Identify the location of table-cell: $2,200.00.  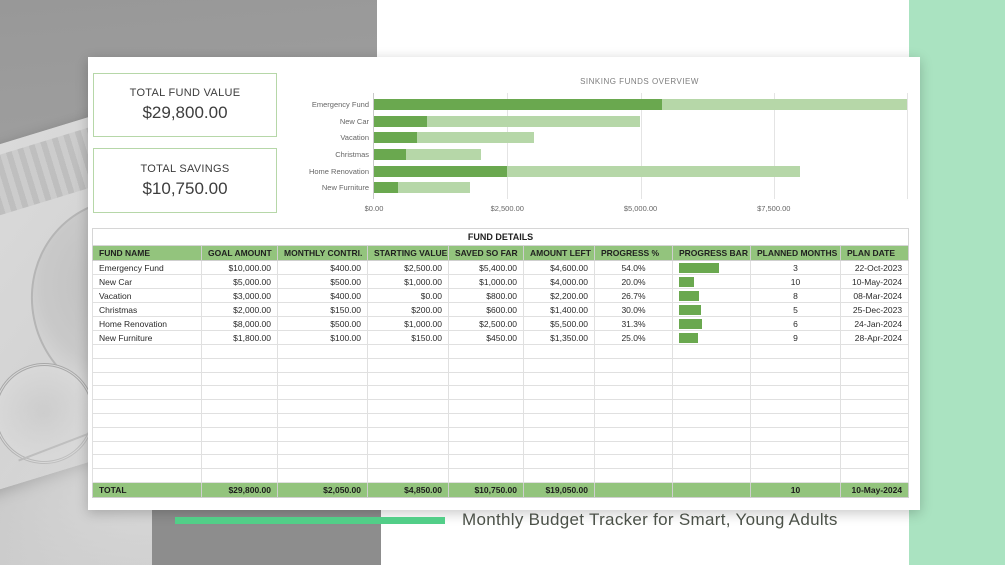
(559, 295).